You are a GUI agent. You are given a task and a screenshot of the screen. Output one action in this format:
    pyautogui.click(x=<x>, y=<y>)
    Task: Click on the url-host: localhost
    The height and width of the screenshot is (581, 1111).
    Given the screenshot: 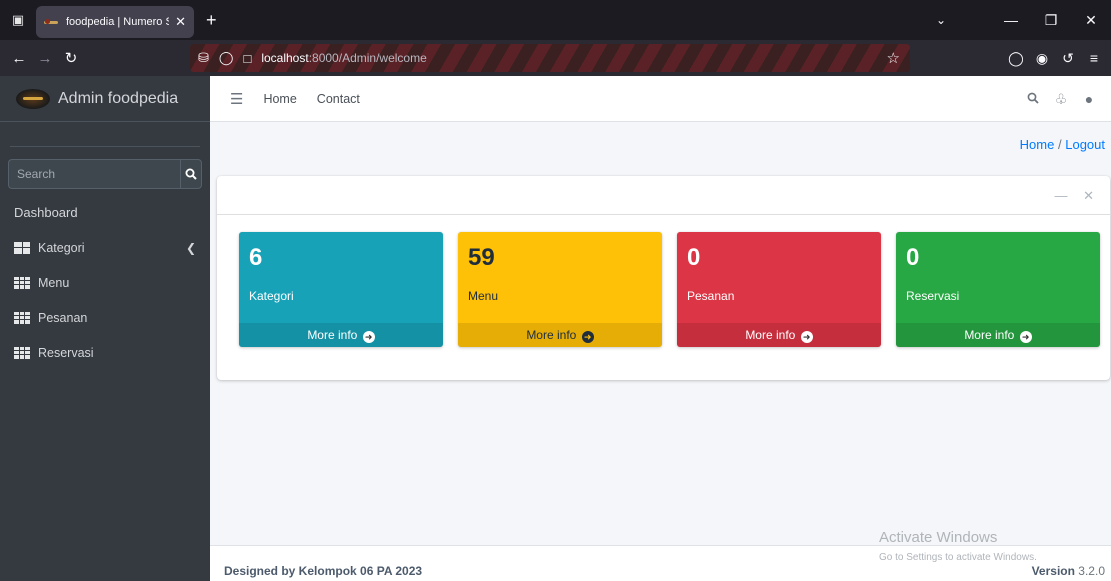 What is the action you would take?
    pyautogui.click(x=285, y=58)
    